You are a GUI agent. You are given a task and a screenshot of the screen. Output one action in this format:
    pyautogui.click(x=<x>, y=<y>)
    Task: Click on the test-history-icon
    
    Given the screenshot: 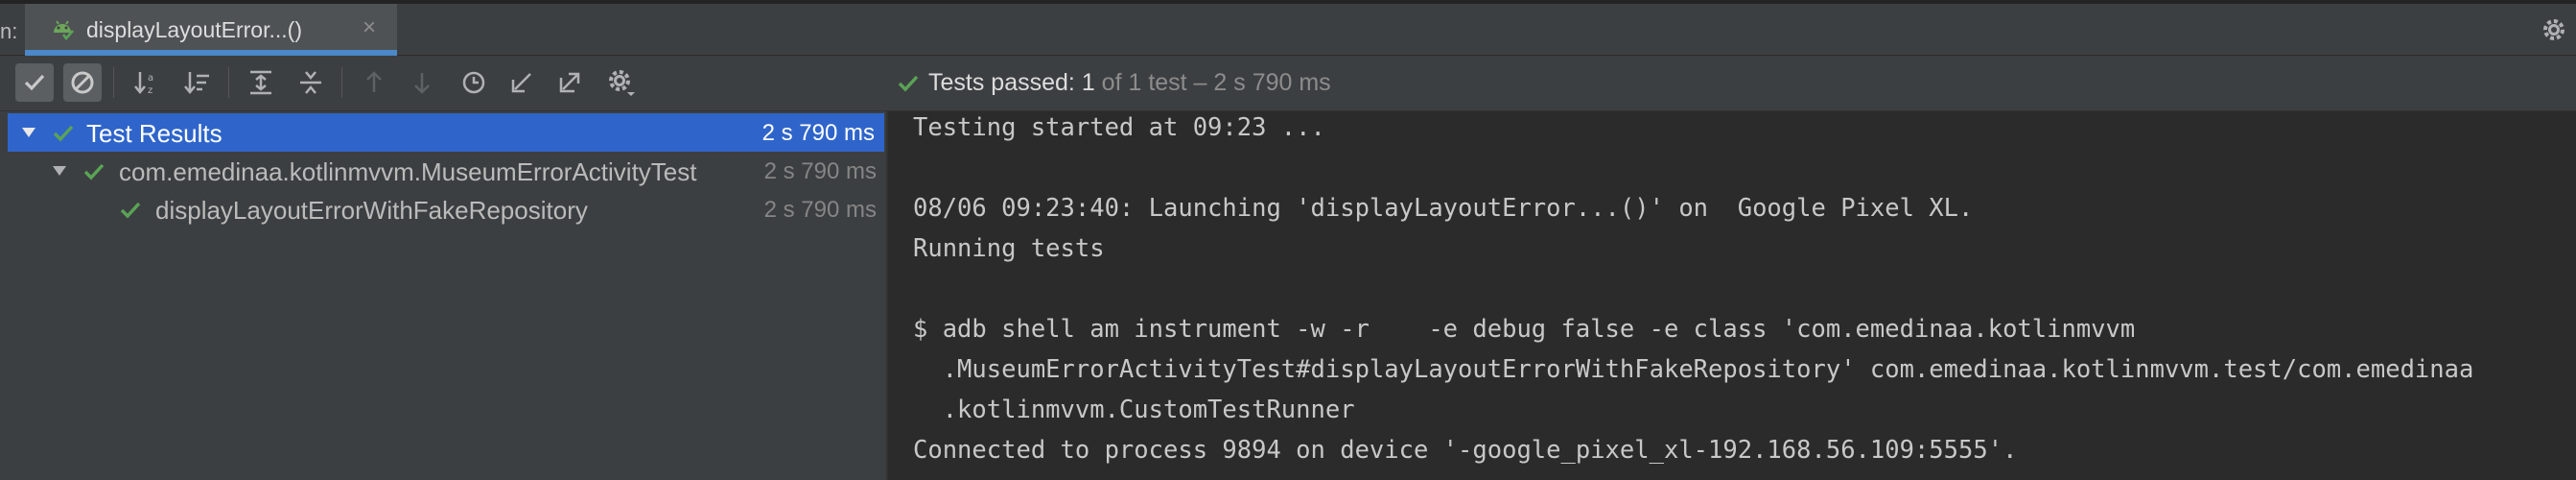 What is the action you would take?
    pyautogui.click(x=473, y=82)
    